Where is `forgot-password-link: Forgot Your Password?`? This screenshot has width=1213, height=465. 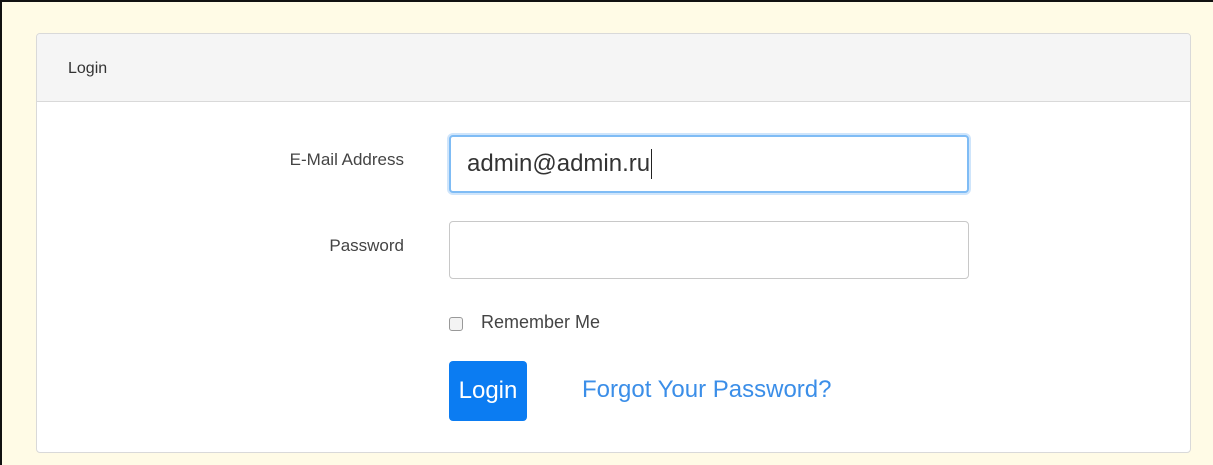
forgot-password-link: Forgot Your Password? is located at coordinates (706, 390).